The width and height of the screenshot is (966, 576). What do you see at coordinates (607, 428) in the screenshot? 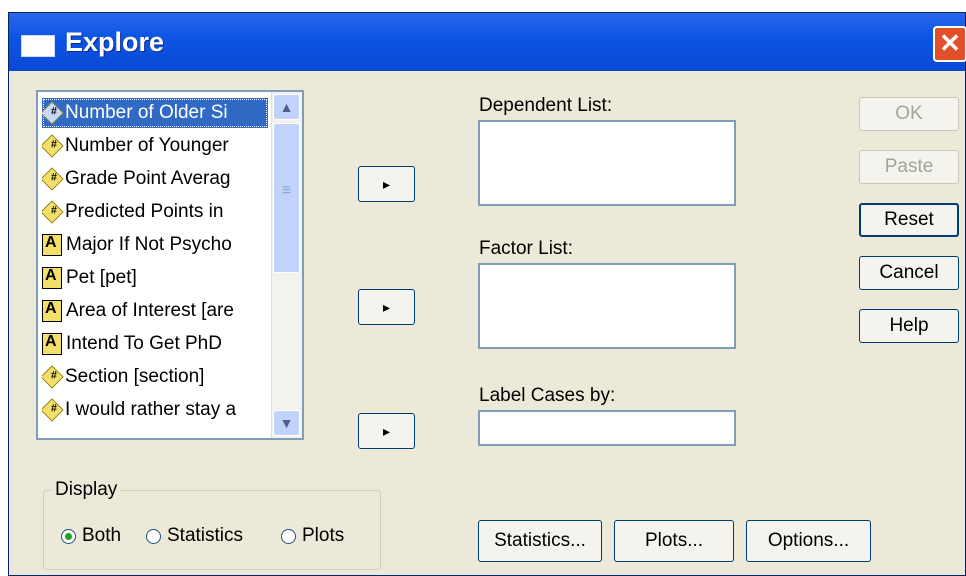
I see `label-cases-field` at bounding box center [607, 428].